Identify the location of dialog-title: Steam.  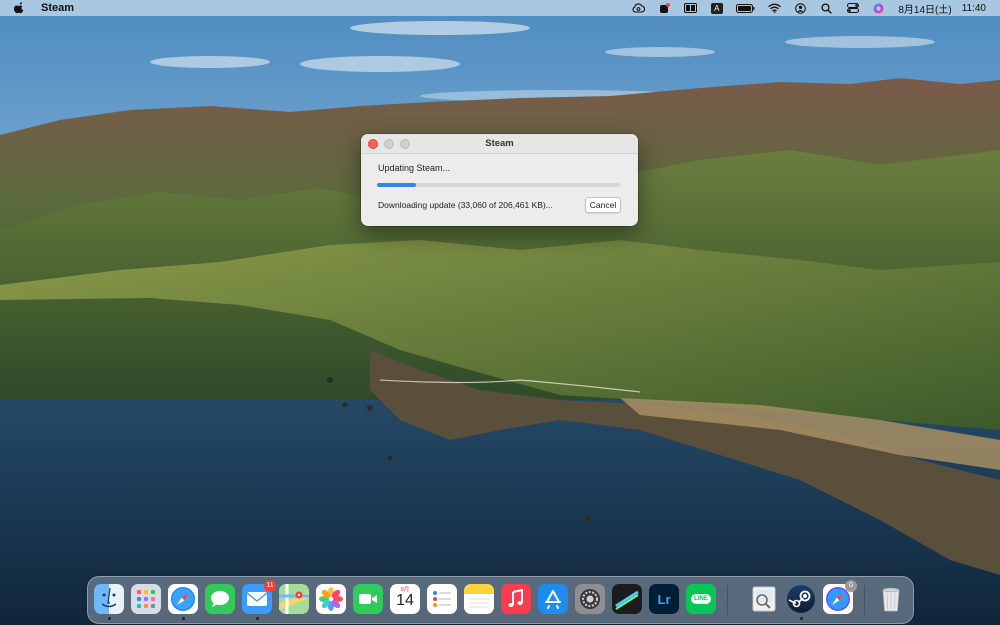
(499, 143).